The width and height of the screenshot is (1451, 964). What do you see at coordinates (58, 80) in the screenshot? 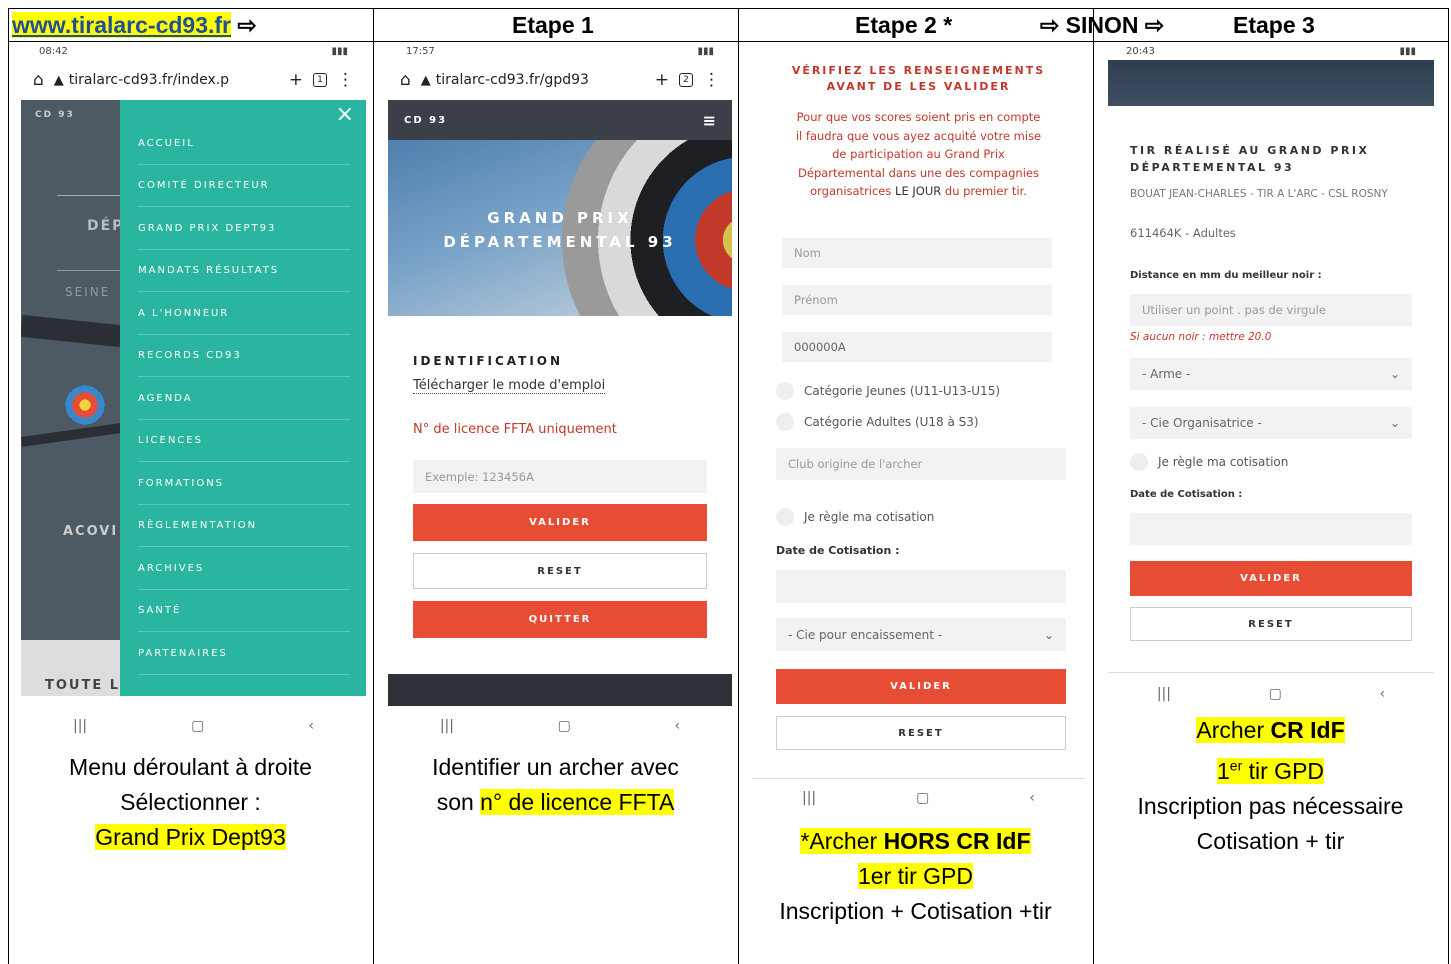
I see `warning-icon: ▲` at bounding box center [58, 80].